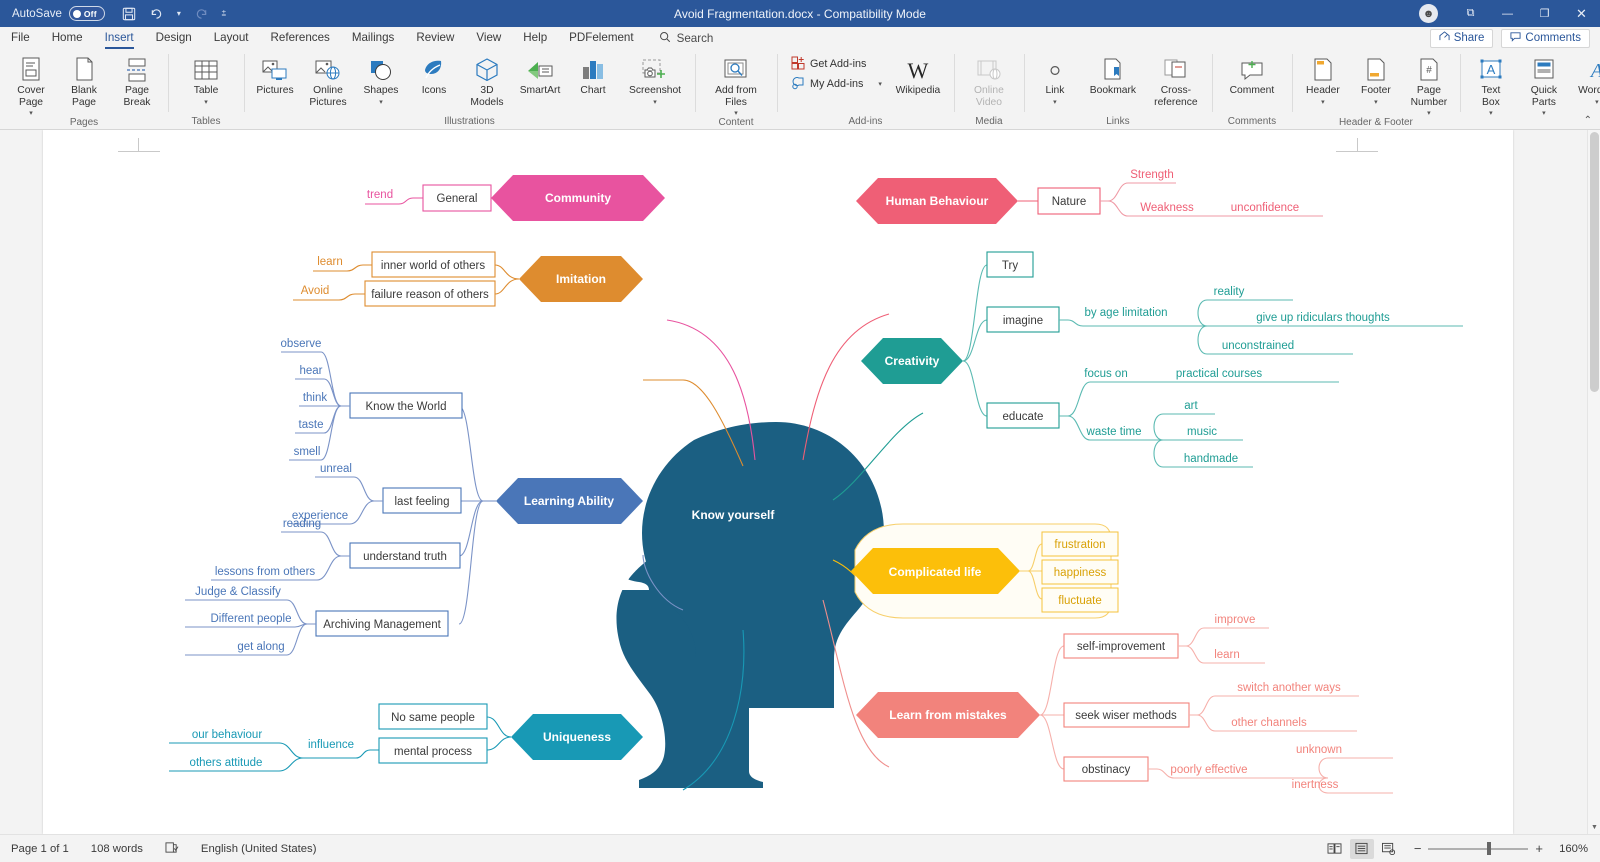 Image resolution: width=1600 pixels, height=862 pixels. Describe the element at coordinates (655, 79) in the screenshot. I see `screenshot-button: Screenshot ▾` at that location.